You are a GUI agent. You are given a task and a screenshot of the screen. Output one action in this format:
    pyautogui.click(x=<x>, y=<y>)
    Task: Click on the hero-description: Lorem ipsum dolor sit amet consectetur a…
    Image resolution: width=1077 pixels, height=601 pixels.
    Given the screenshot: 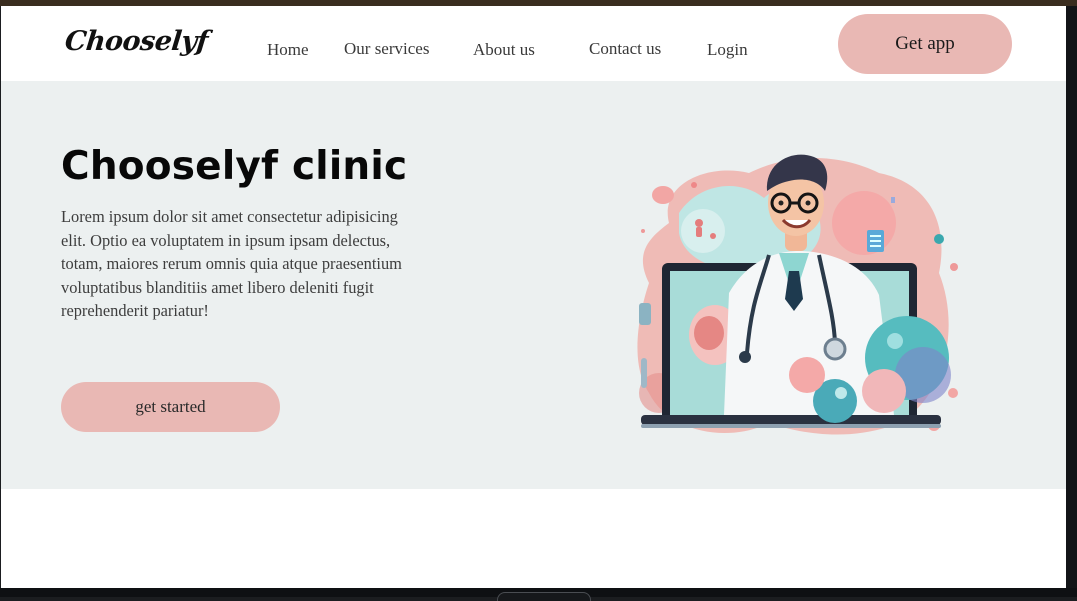 What is the action you would take?
    pyautogui.click(x=231, y=263)
    